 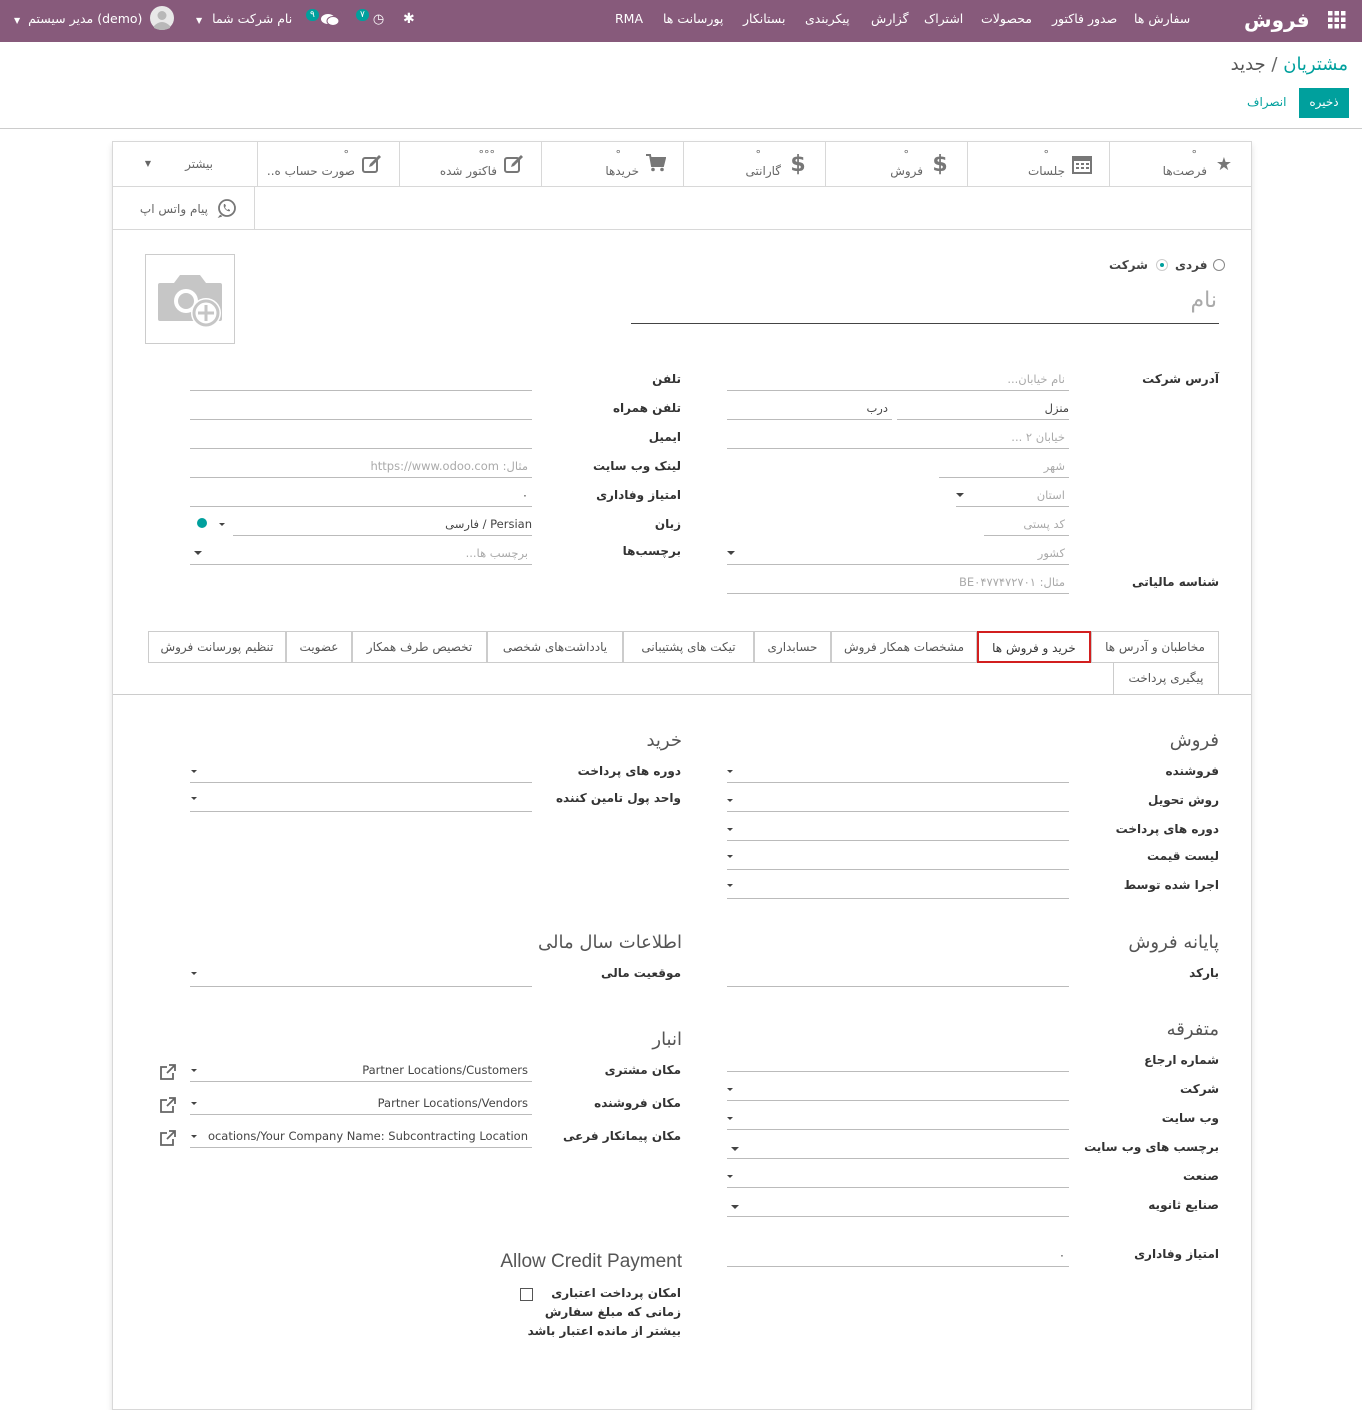 What do you see at coordinates (1026, 525) in the screenshot?
I see `zip-input: کد پستی` at bounding box center [1026, 525].